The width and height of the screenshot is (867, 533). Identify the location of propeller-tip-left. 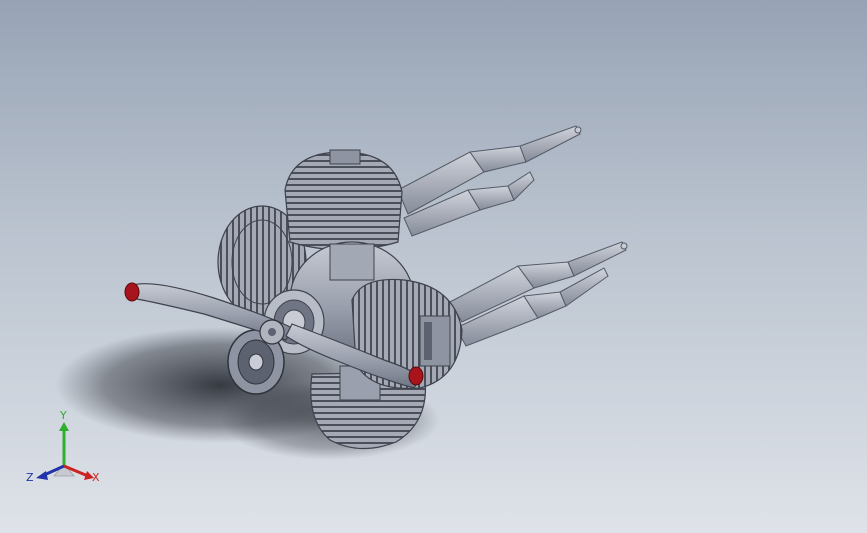
(132, 292).